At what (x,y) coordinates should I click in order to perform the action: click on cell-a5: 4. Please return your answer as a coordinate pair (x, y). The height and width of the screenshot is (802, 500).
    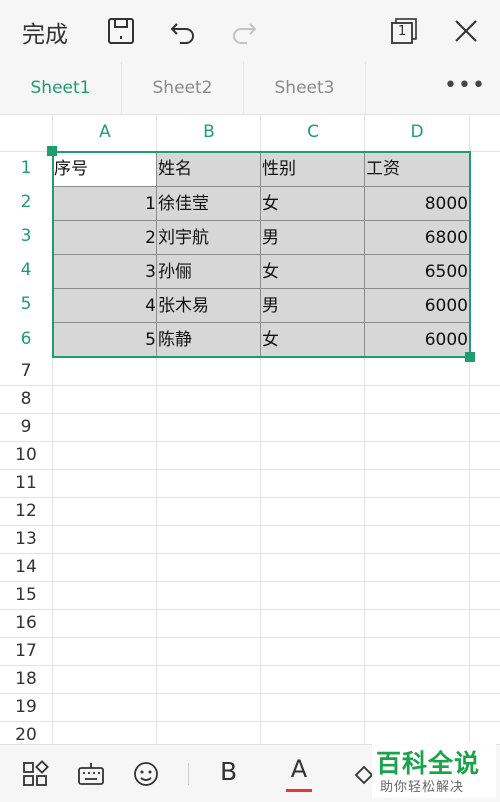
    Looking at the image, I should click on (105, 305).